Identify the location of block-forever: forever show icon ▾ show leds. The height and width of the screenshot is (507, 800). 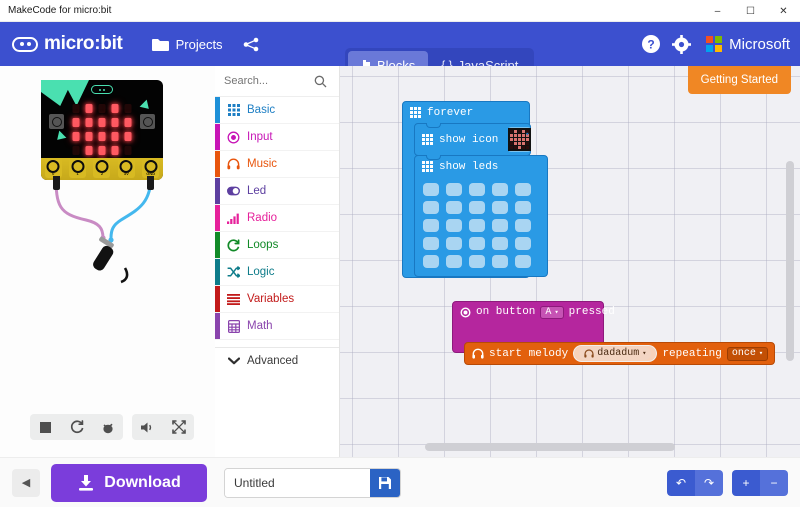
(475, 189).